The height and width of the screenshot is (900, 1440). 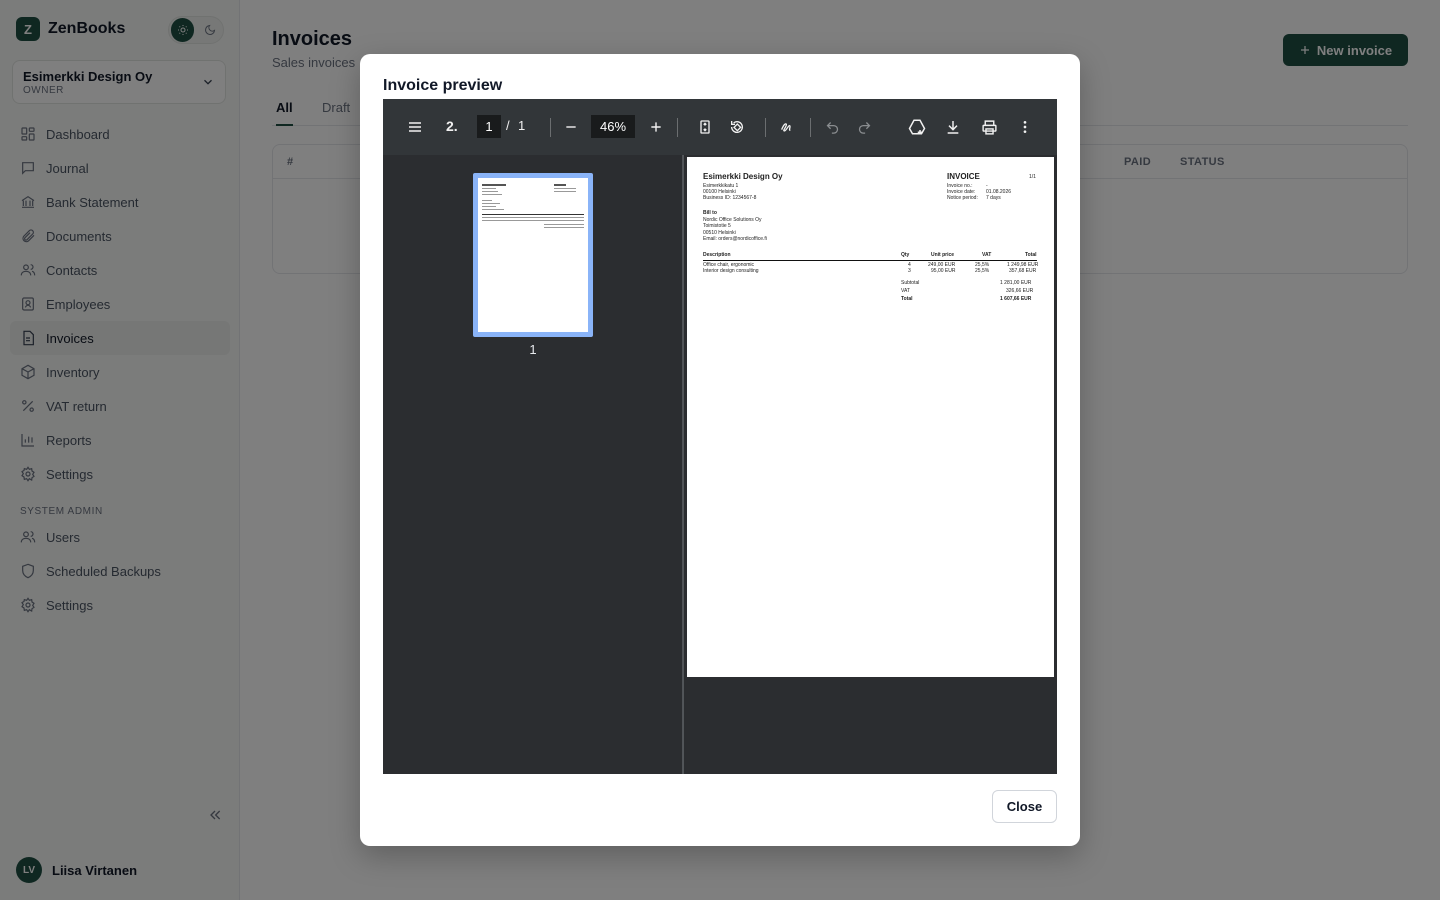 I want to click on line-qty: 3, so click(x=909, y=271).